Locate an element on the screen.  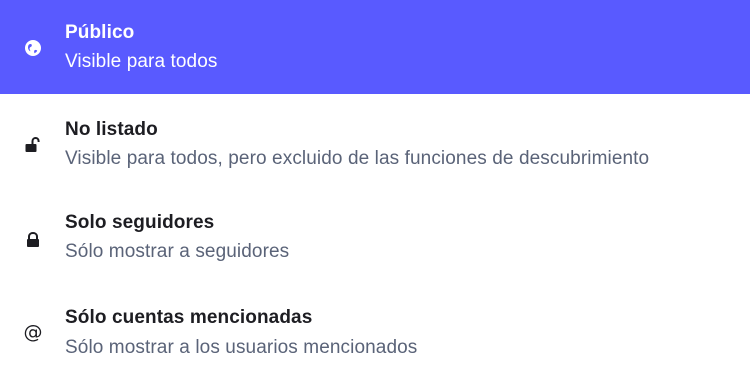
option-description: Sólo mostrar a los usuarios mencionados is located at coordinates (241, 347).